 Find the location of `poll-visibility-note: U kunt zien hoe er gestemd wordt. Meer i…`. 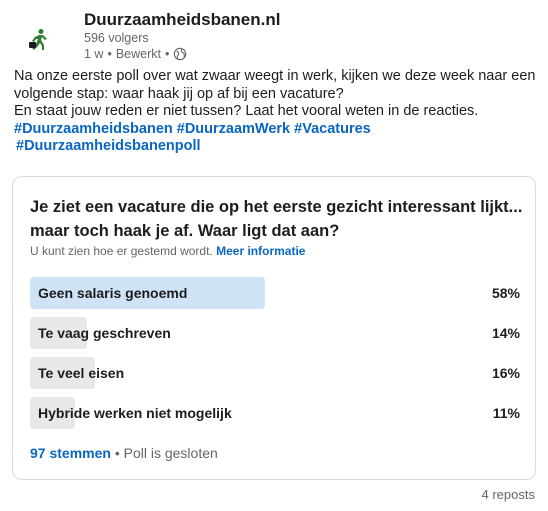

poll-visibility-note: U kunt zien hoe er gestemd wordt. Meer i… is located at coordinates (167, 251).